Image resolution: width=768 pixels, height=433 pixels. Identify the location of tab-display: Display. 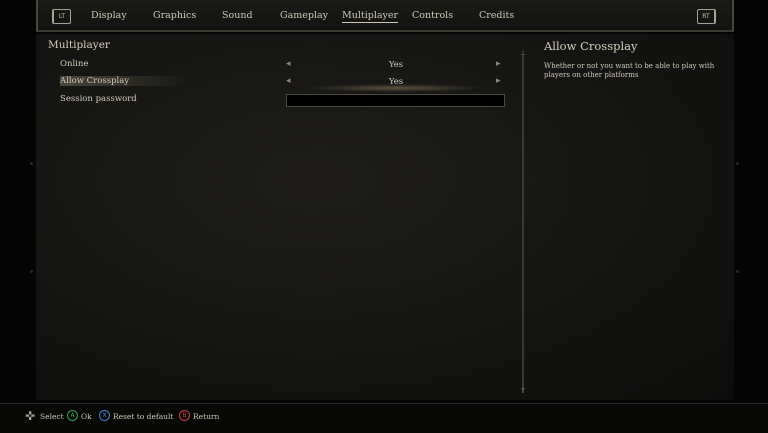
(109, 15).